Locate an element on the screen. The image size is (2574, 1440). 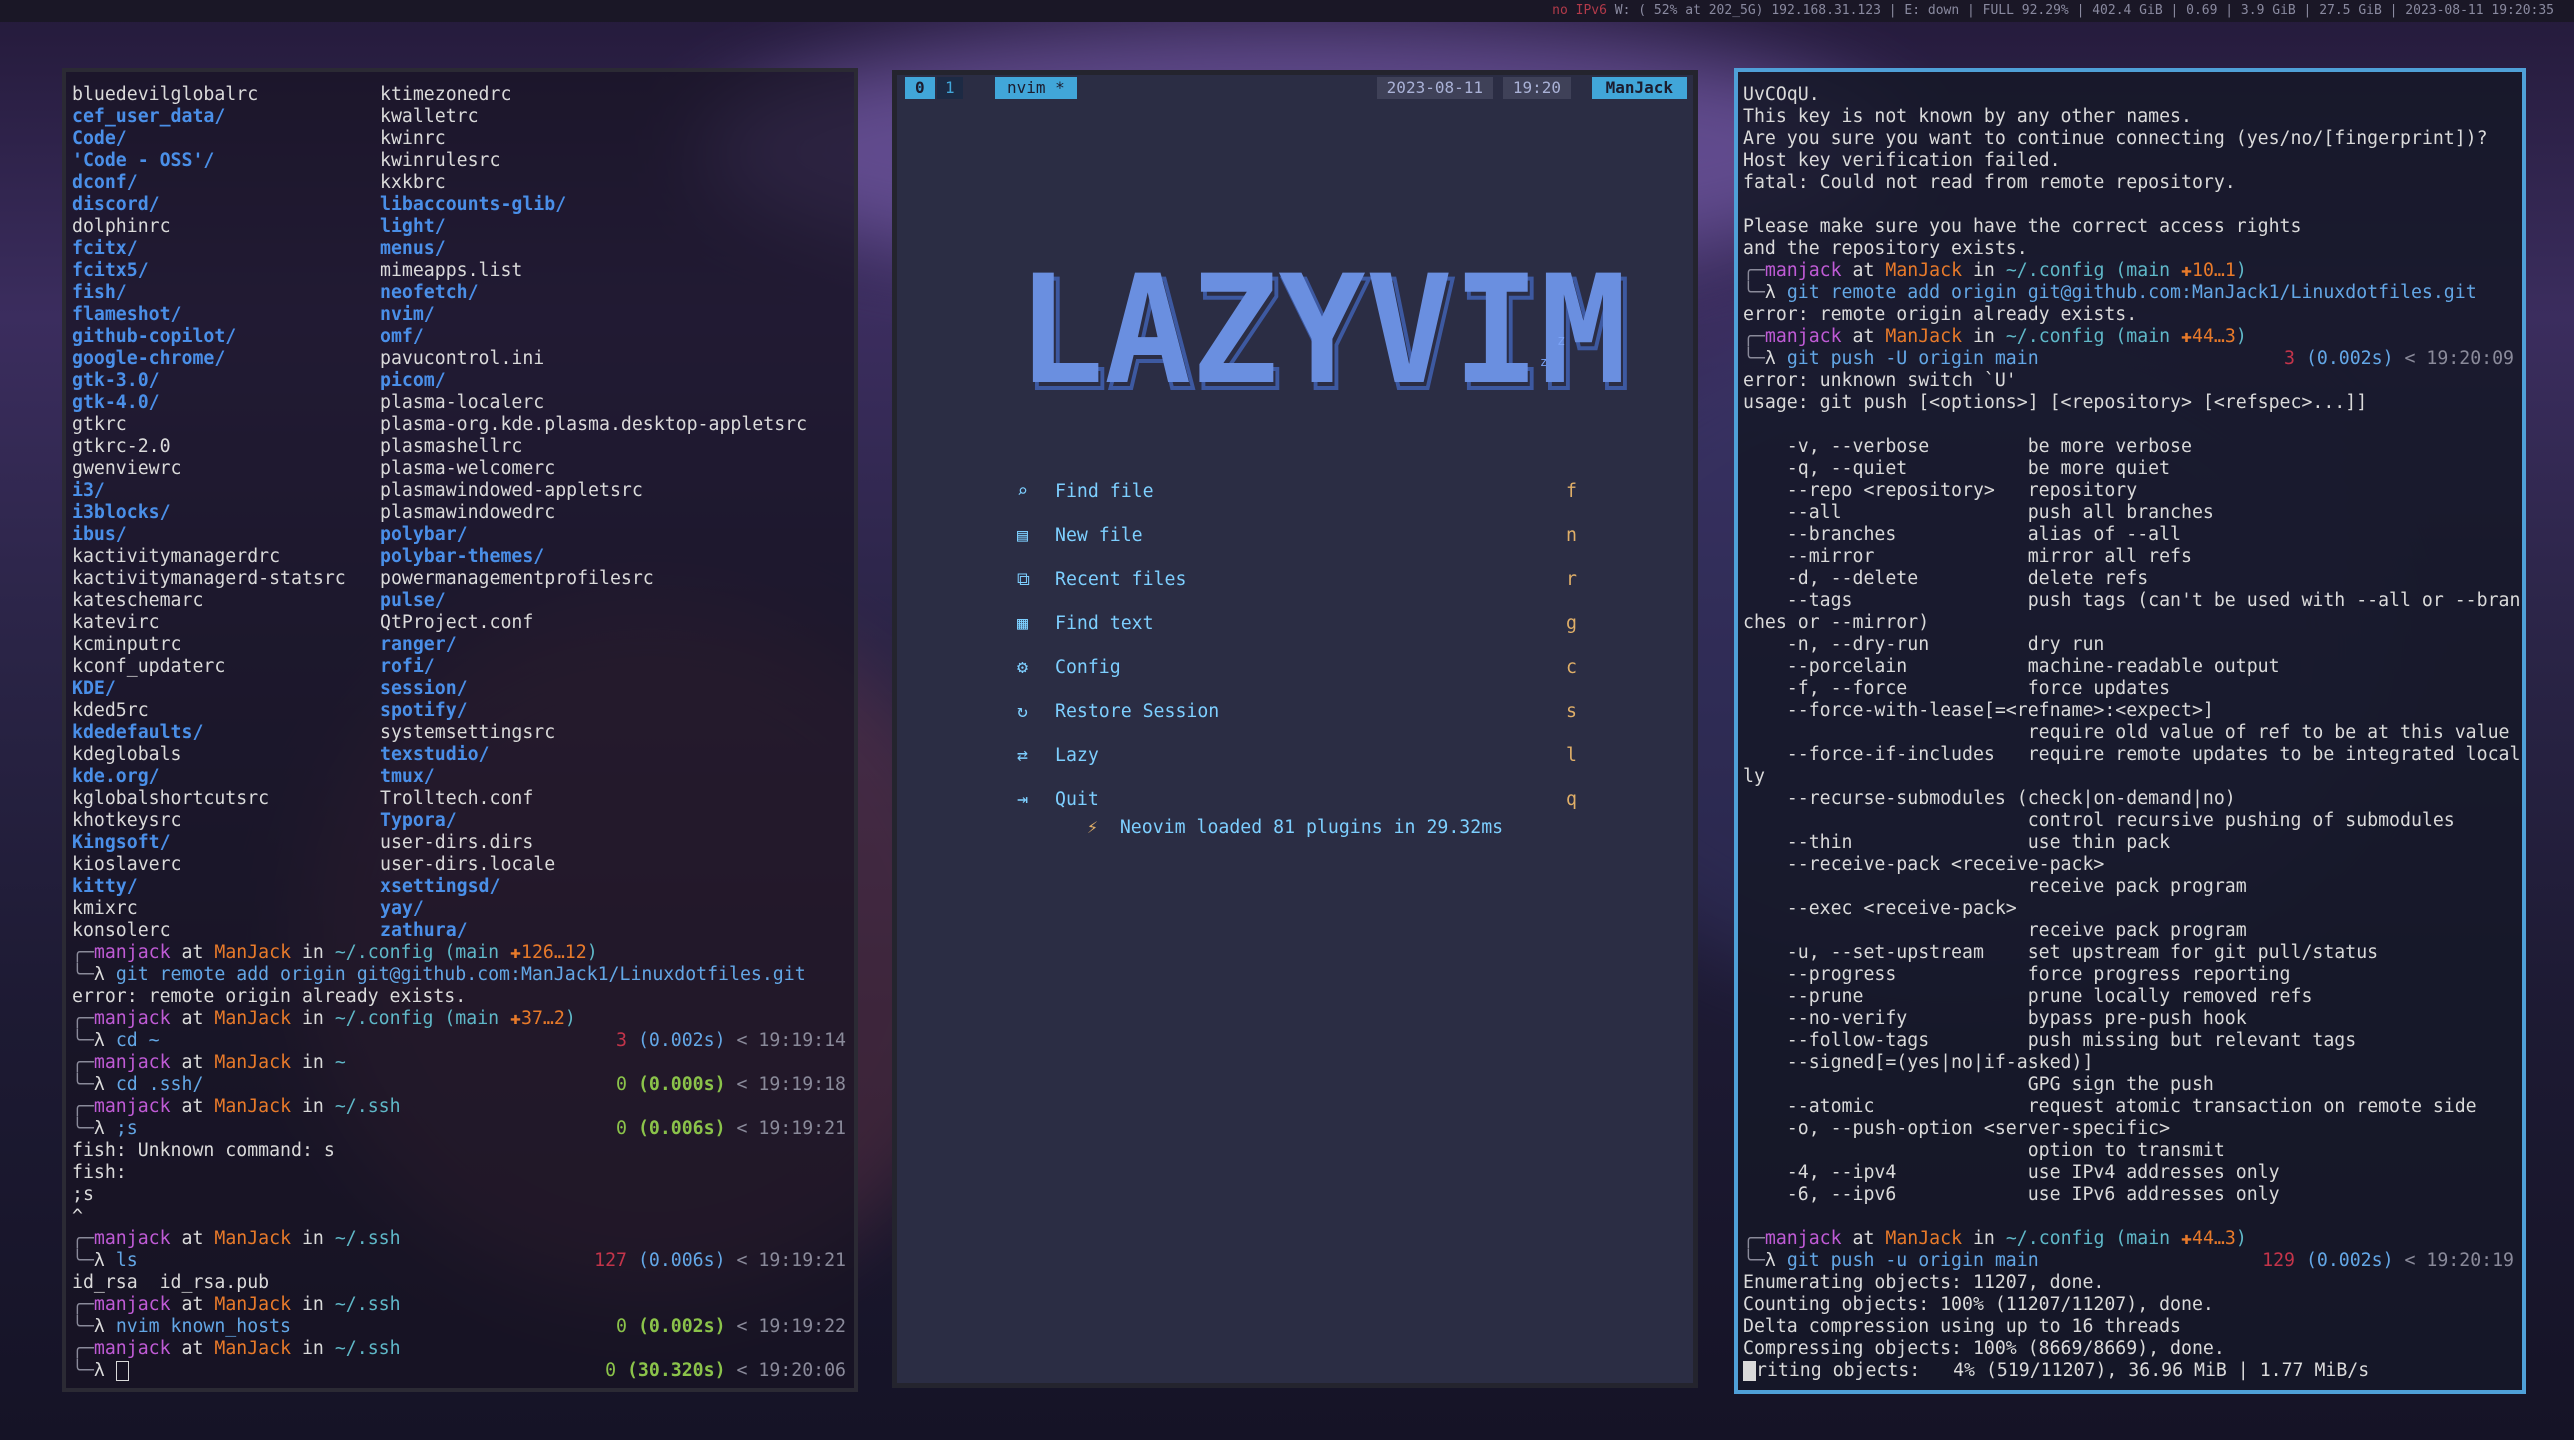
output-text: --signed[=(yes|no|if-asked)] is located at coordinates (1918, 1062).